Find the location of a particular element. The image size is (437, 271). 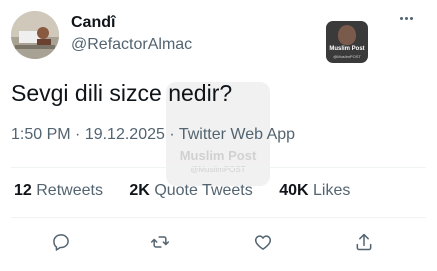

retweet-icon is located at coordinates (160, 242).